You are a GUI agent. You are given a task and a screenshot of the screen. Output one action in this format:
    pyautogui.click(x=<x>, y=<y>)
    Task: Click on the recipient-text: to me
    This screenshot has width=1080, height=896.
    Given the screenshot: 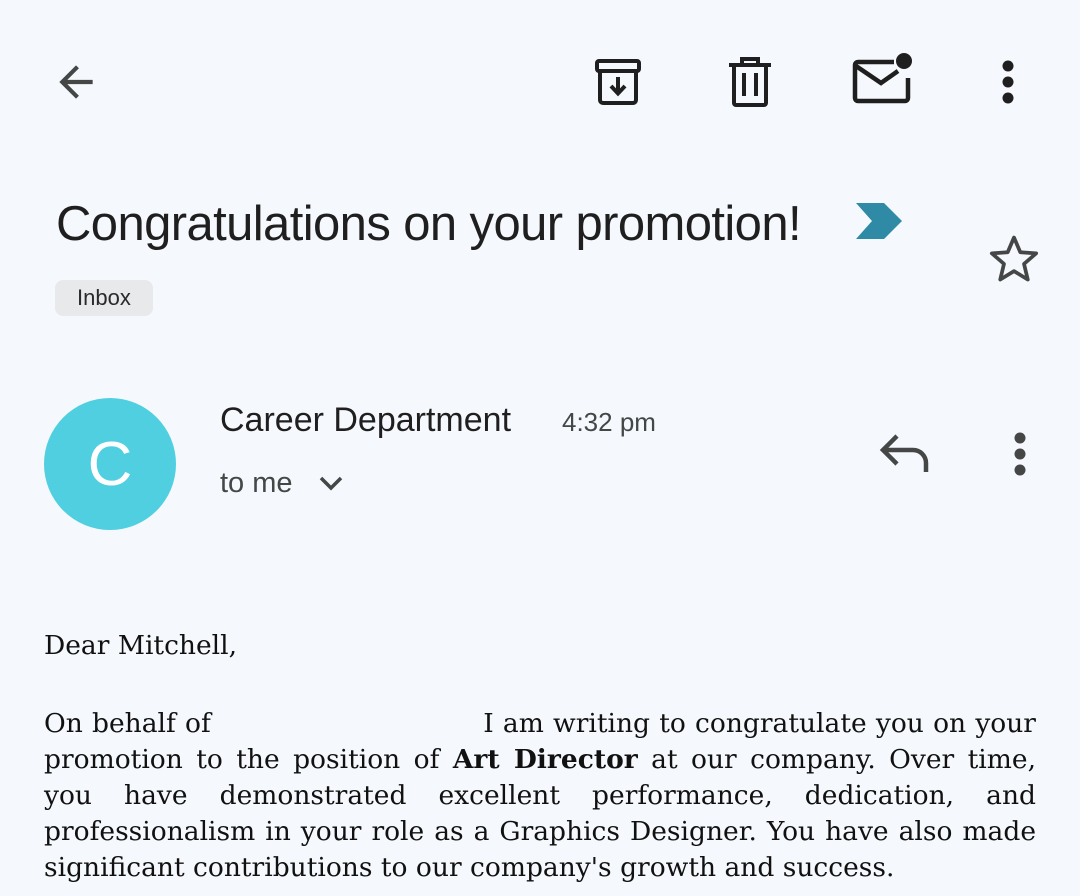 What is the action you would take?
    pyautogui.click(x=256, y=482)
    